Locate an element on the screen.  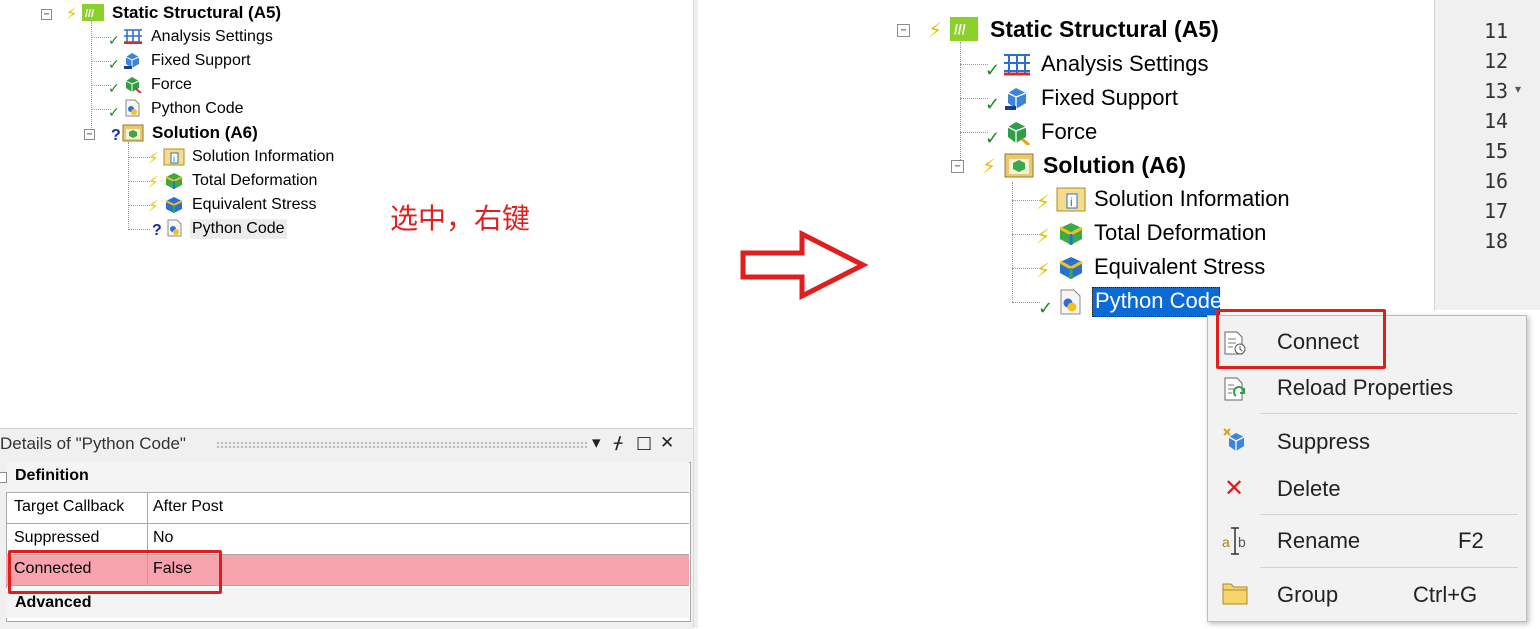
menu-item-reload-properties: Reload Properties is located at coordinates (1365, 388).